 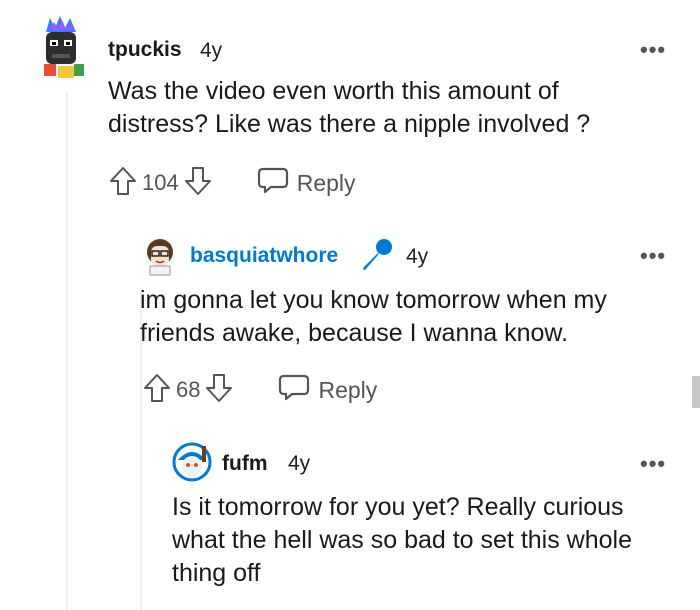 I want to click on vote-count: 68, so click(x=188, y=389).